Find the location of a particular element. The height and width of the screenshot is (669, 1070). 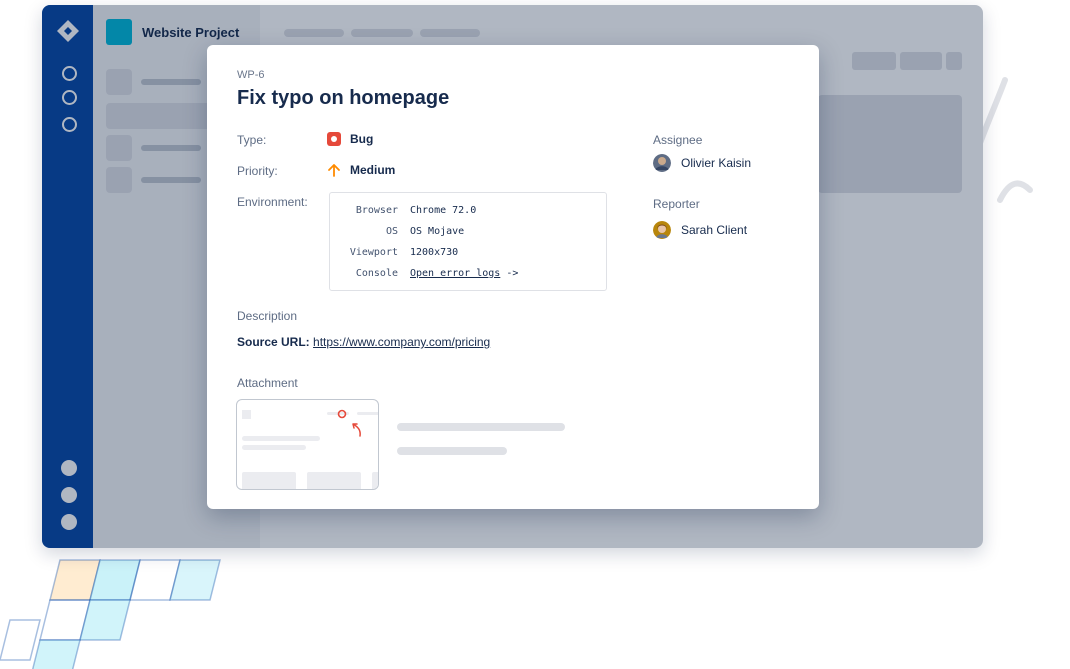

env-value: 1200x730 is located at coordinates (434, 252).